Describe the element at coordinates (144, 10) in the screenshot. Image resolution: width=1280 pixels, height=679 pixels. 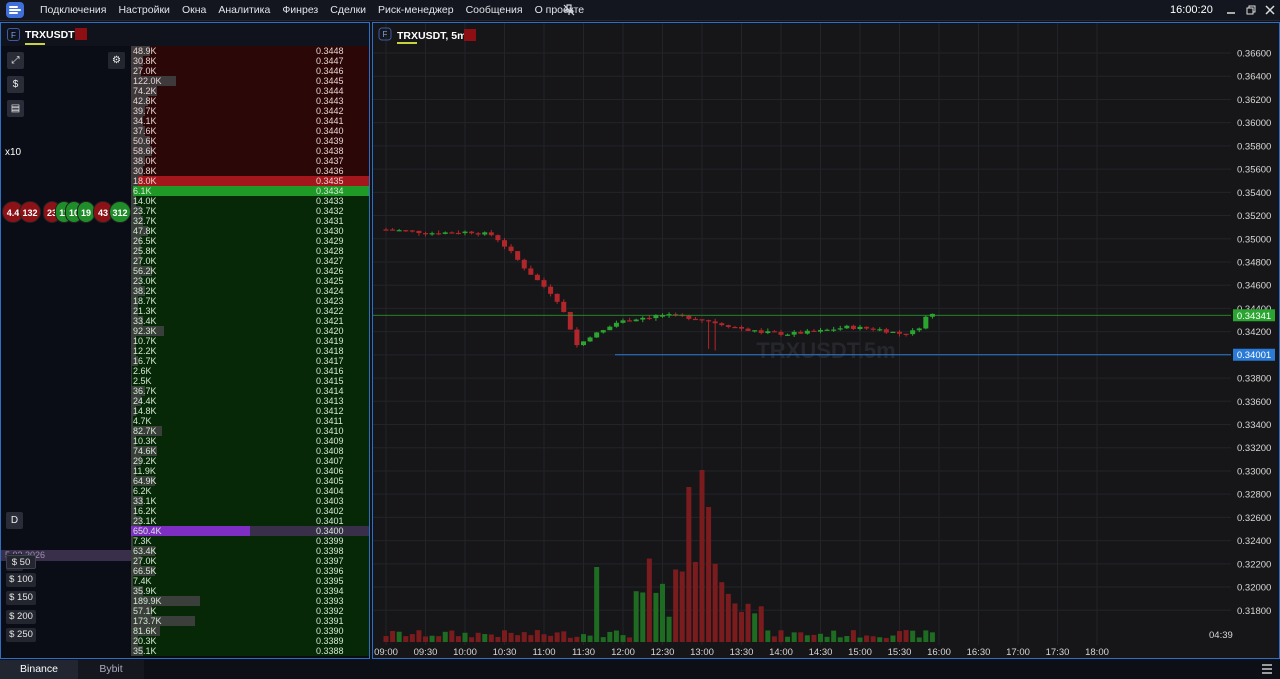
I see `menu-item-1: Настройки` at that location.